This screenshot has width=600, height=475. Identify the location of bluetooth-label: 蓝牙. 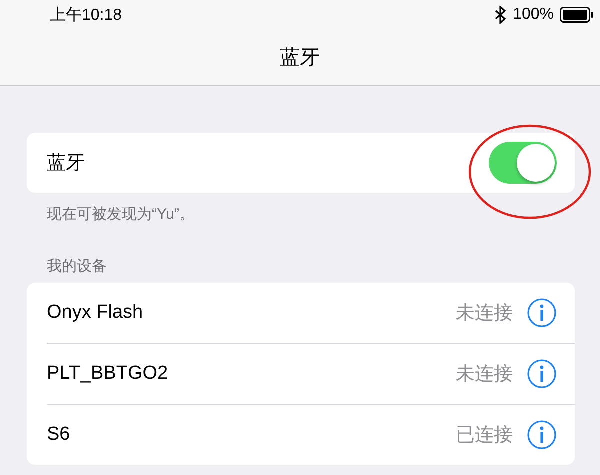
(66, 164).